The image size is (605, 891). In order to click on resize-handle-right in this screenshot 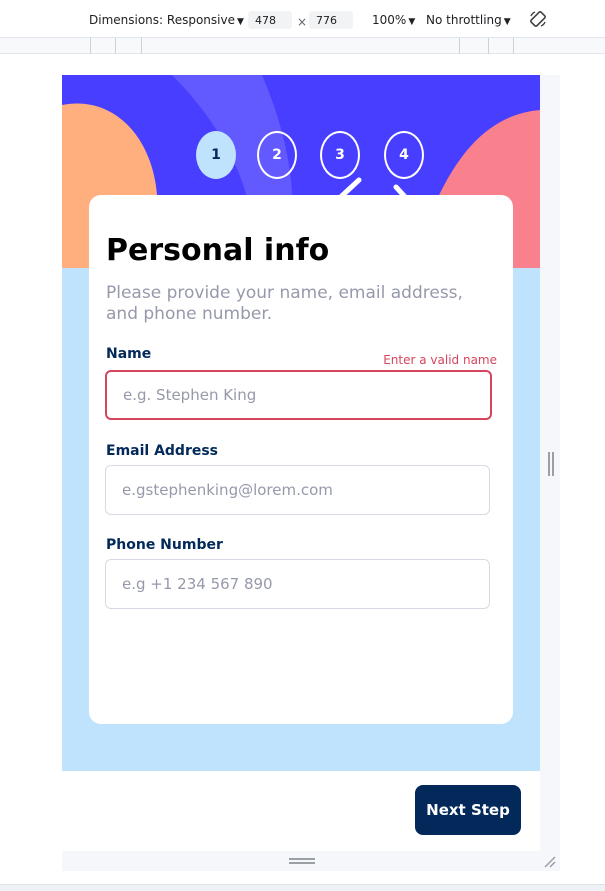, I will do `click(551, 464)`.